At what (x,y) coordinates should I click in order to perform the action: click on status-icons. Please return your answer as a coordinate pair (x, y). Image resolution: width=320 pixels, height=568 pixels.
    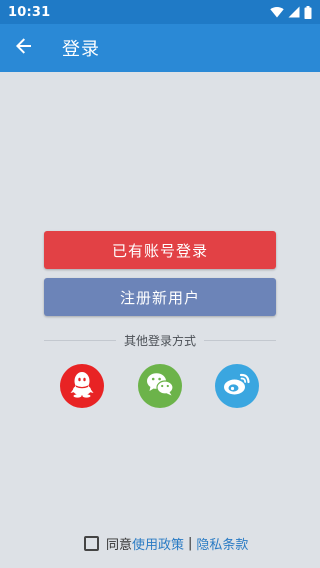
    Looking at the image, I should click on (291, 12).